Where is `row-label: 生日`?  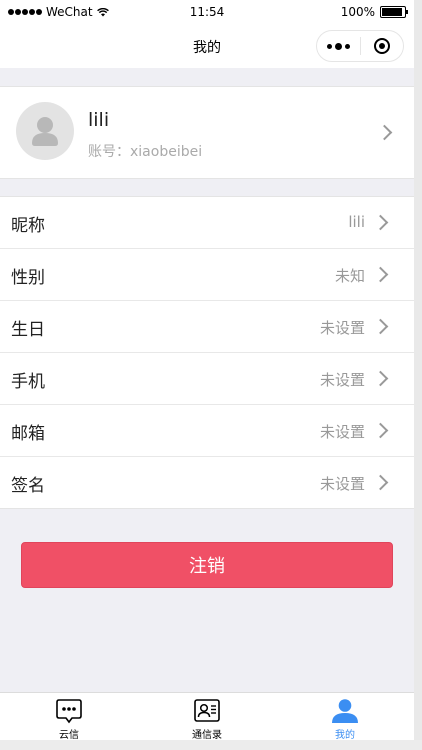 row-label: 生日 is located at coordinates (28, 330).